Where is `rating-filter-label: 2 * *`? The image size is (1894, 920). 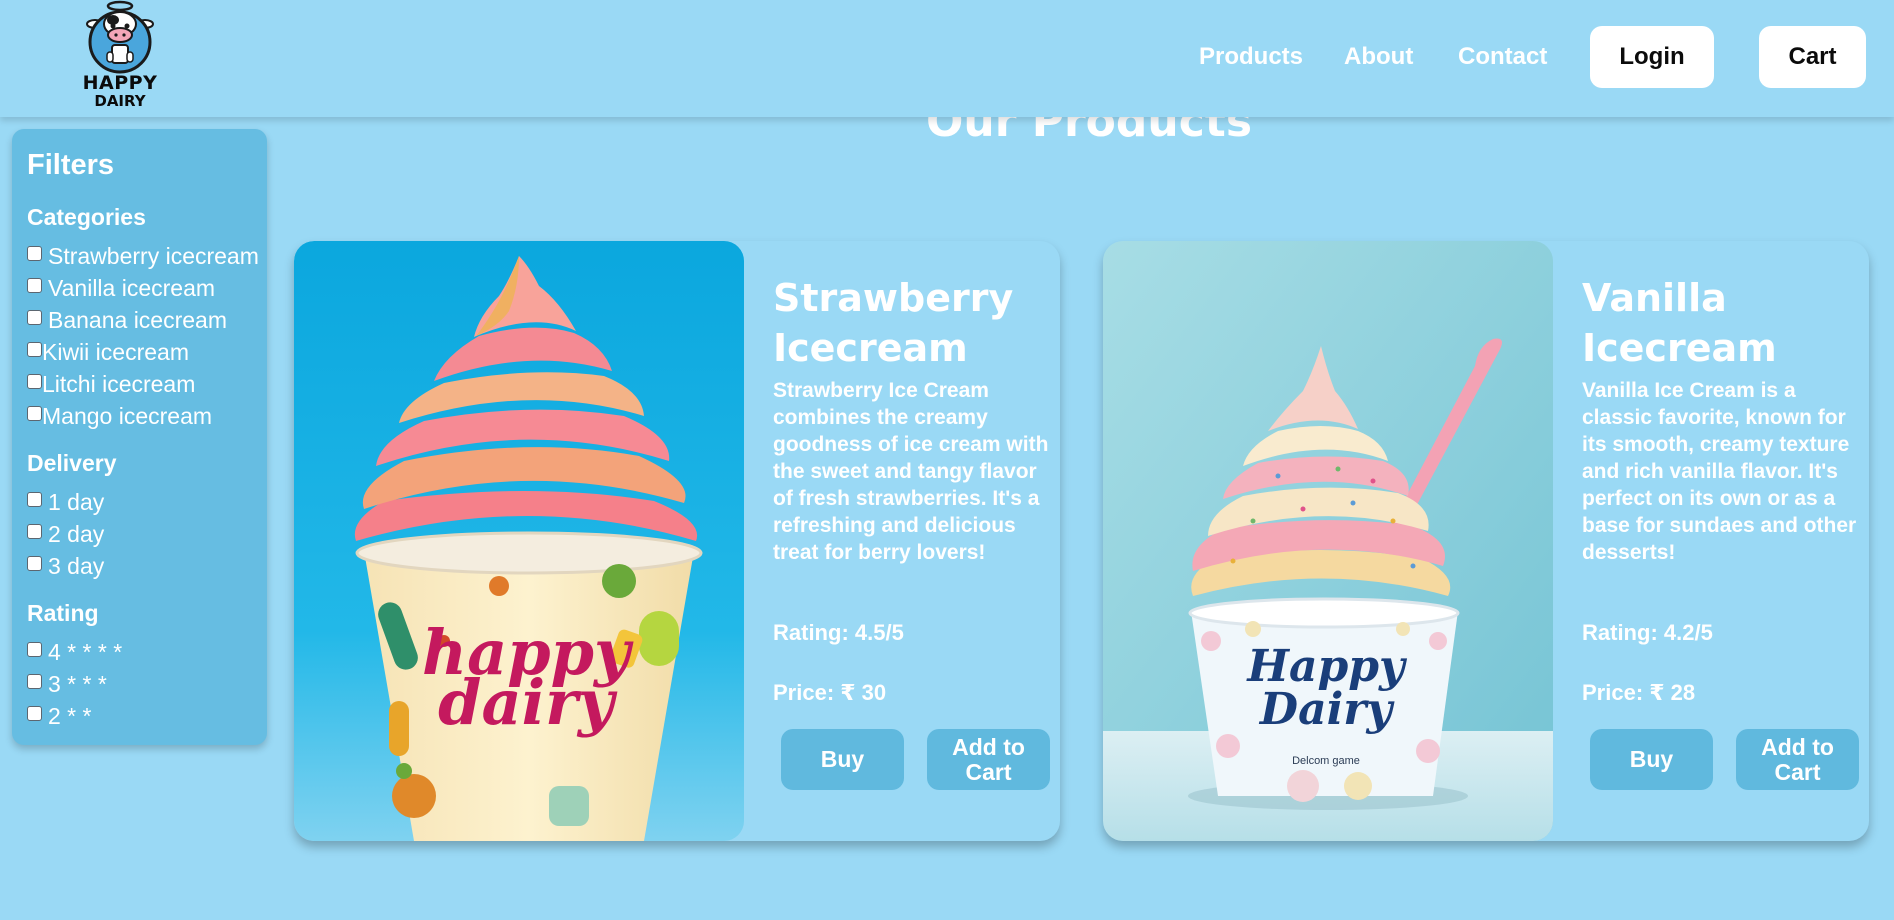 rating-filter-label: 2 * * is located at coordinates (70, 716).